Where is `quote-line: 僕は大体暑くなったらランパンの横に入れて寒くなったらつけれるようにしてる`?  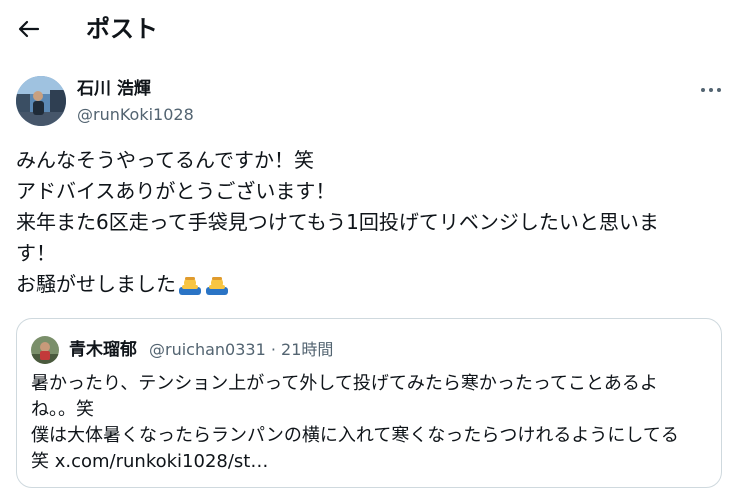 quote-line: 僕は大体暑くなったらランパンの横に入れて寒くなったらつけれるようにしてる is located at coordinates (355, 435).